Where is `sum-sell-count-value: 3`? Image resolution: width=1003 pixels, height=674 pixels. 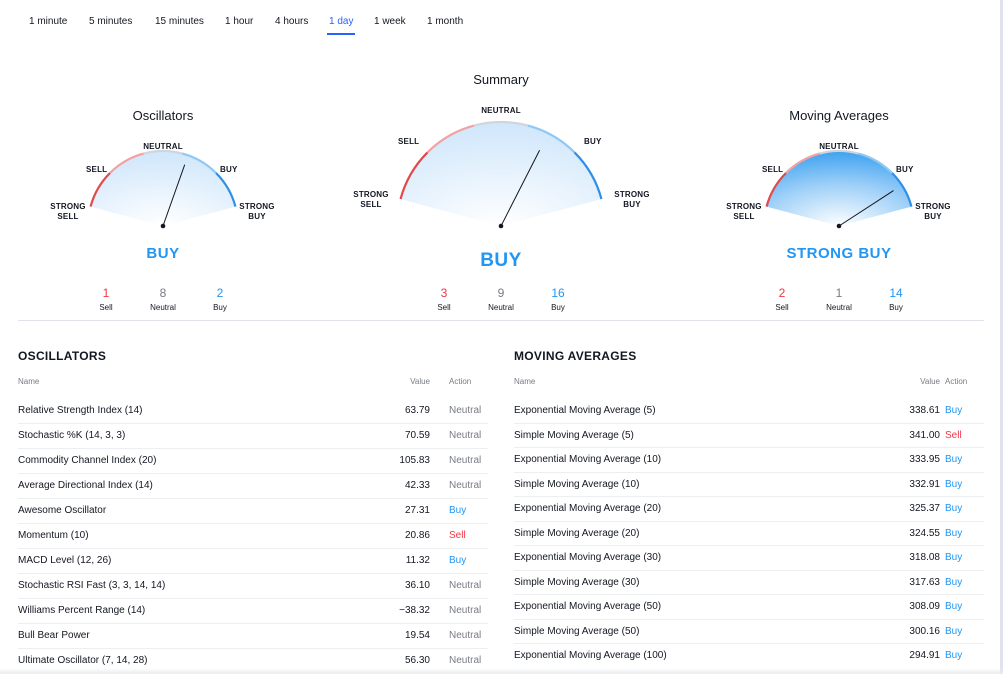
sum-sell-count-value: 3 is located at coordinates (444, 293).